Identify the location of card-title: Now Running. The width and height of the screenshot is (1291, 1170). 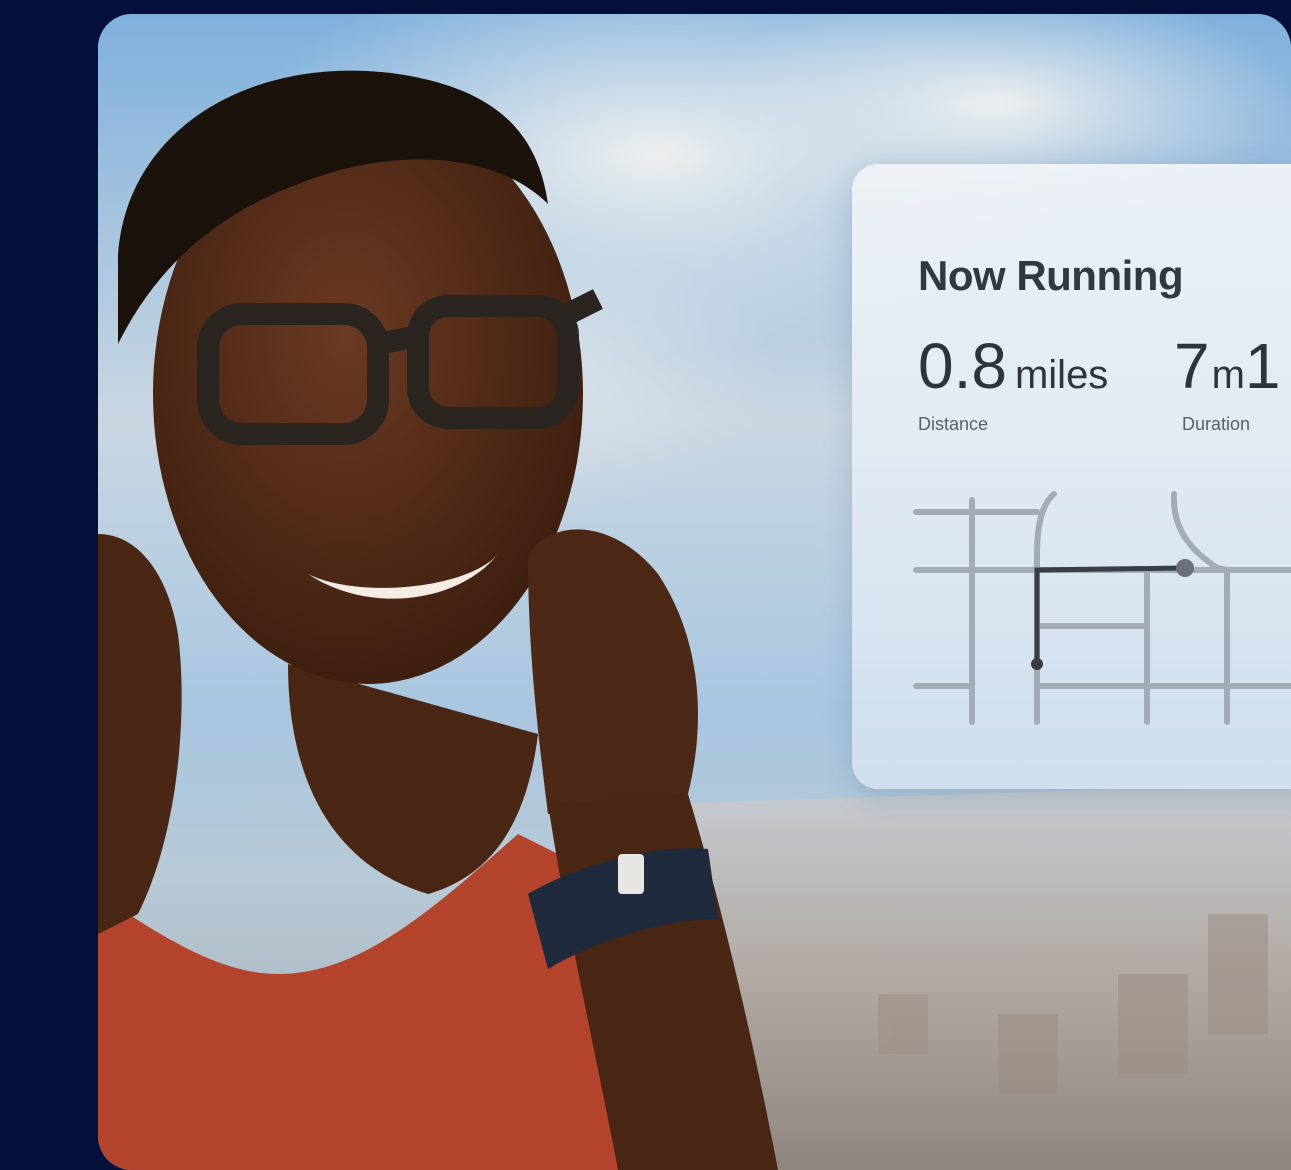
(1051, 275).